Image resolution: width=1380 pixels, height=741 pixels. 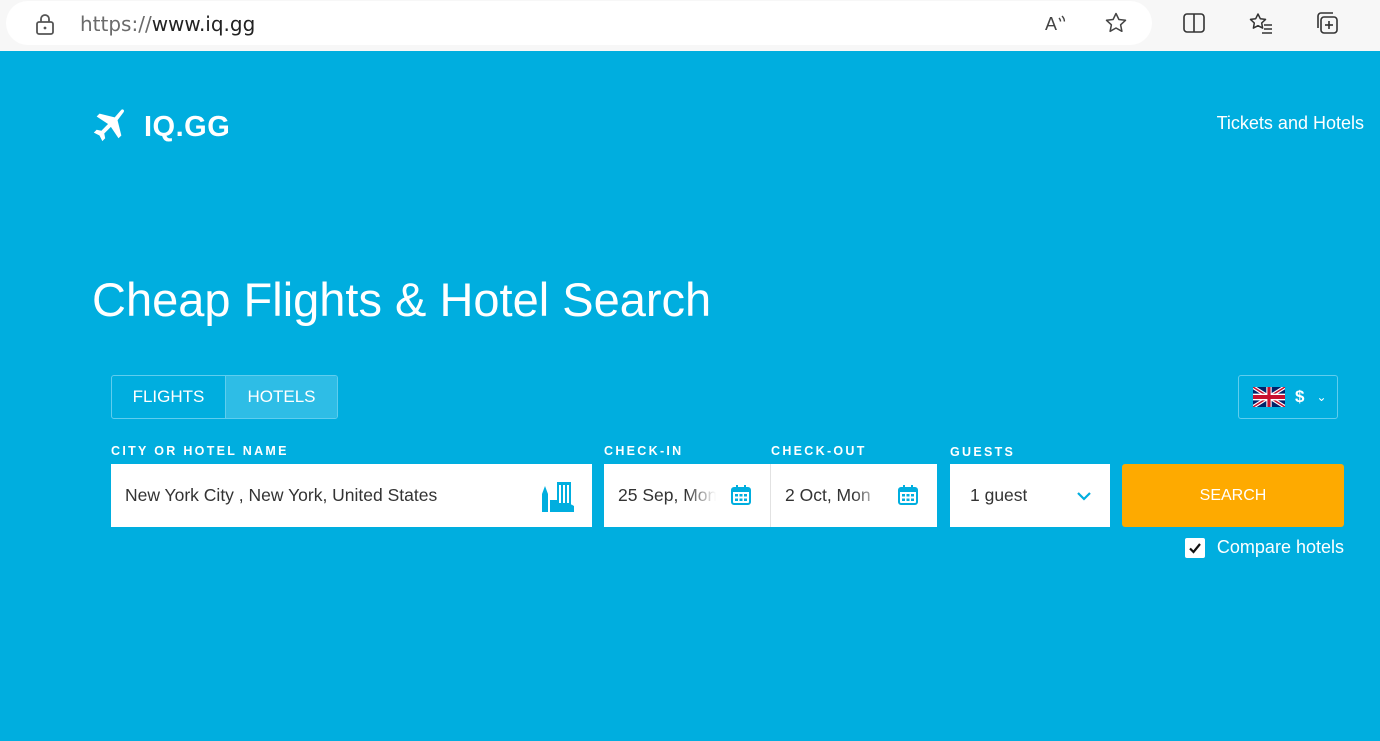 I want to click on chevron-down-icon: ⌄, so click(x=1321, y=397).